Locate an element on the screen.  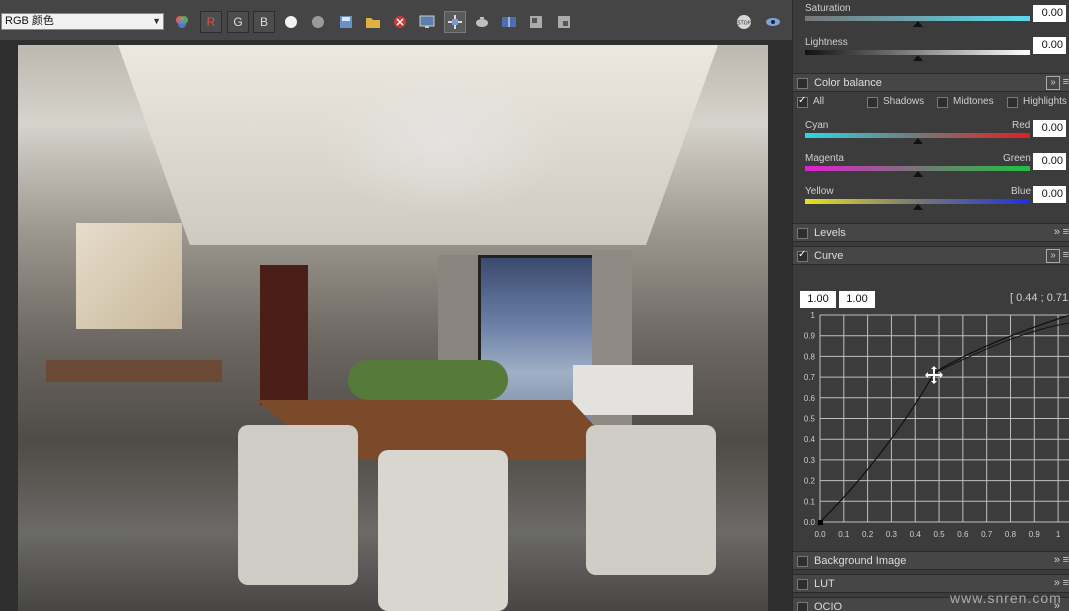
lightness-value: 0.00 is located at coordinates (1049, 45).